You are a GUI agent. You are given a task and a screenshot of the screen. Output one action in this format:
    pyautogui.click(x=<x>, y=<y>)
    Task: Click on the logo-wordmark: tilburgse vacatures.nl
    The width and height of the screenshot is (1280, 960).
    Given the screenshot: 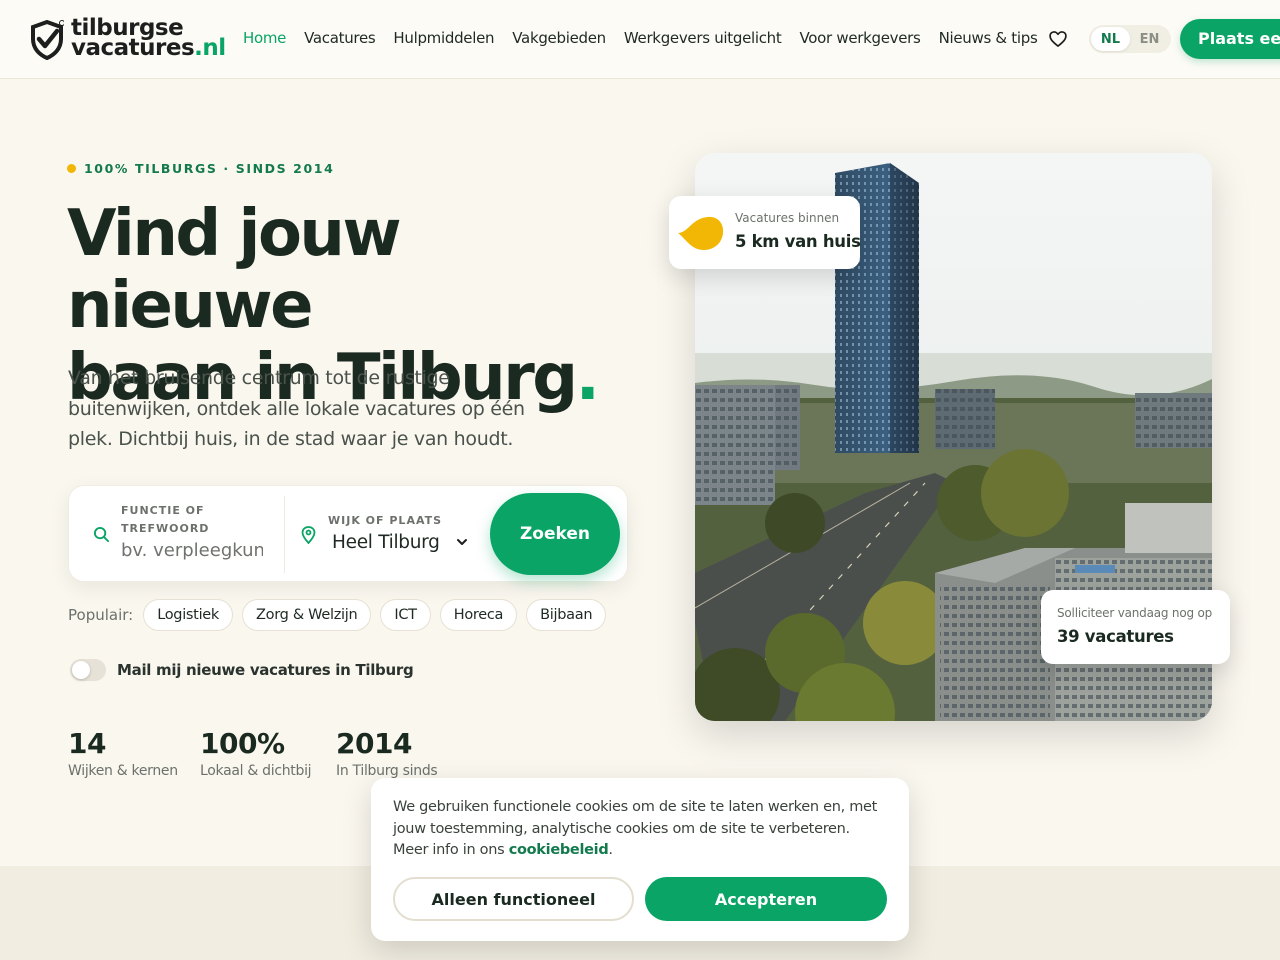 What is the action you would take?
    pyautogui.click(x=148, y=38)
    